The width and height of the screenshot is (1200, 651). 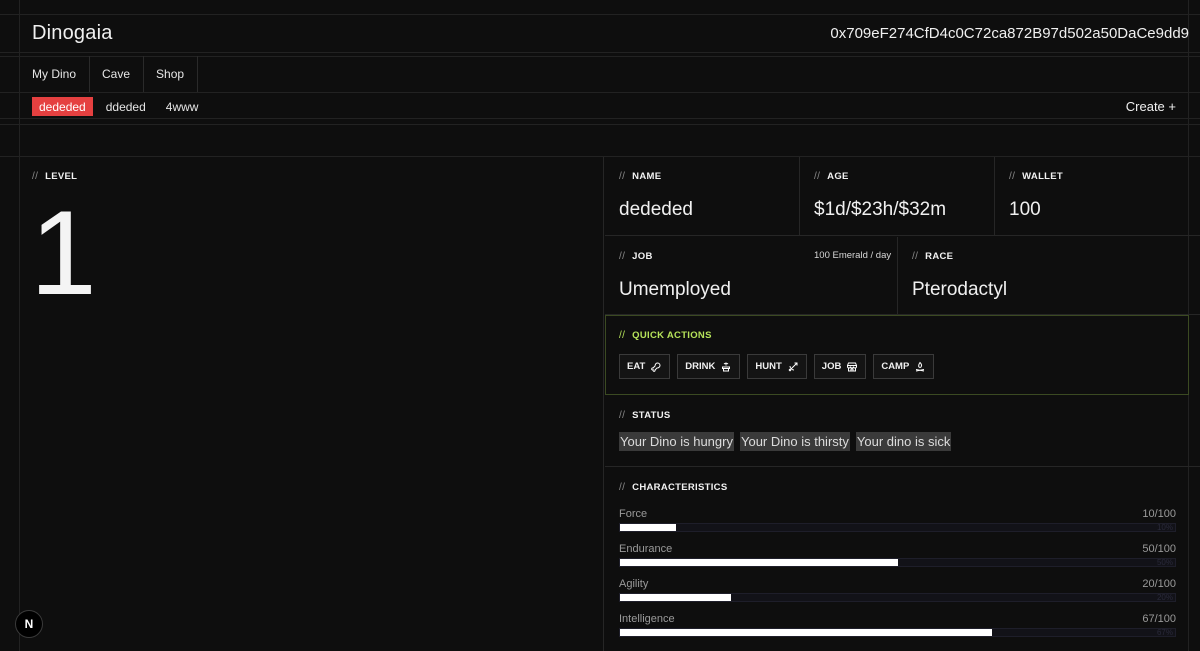 I want to click on characteristic-name: Endurance, so click(x=646, y=549).